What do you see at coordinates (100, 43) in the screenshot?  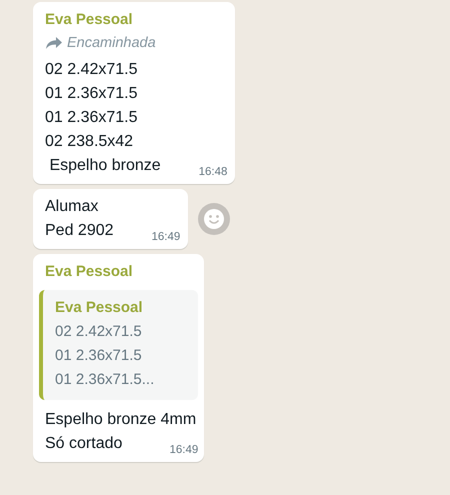 I see `forwarded-label: Encaminhada` at bounding box center [100, 43].